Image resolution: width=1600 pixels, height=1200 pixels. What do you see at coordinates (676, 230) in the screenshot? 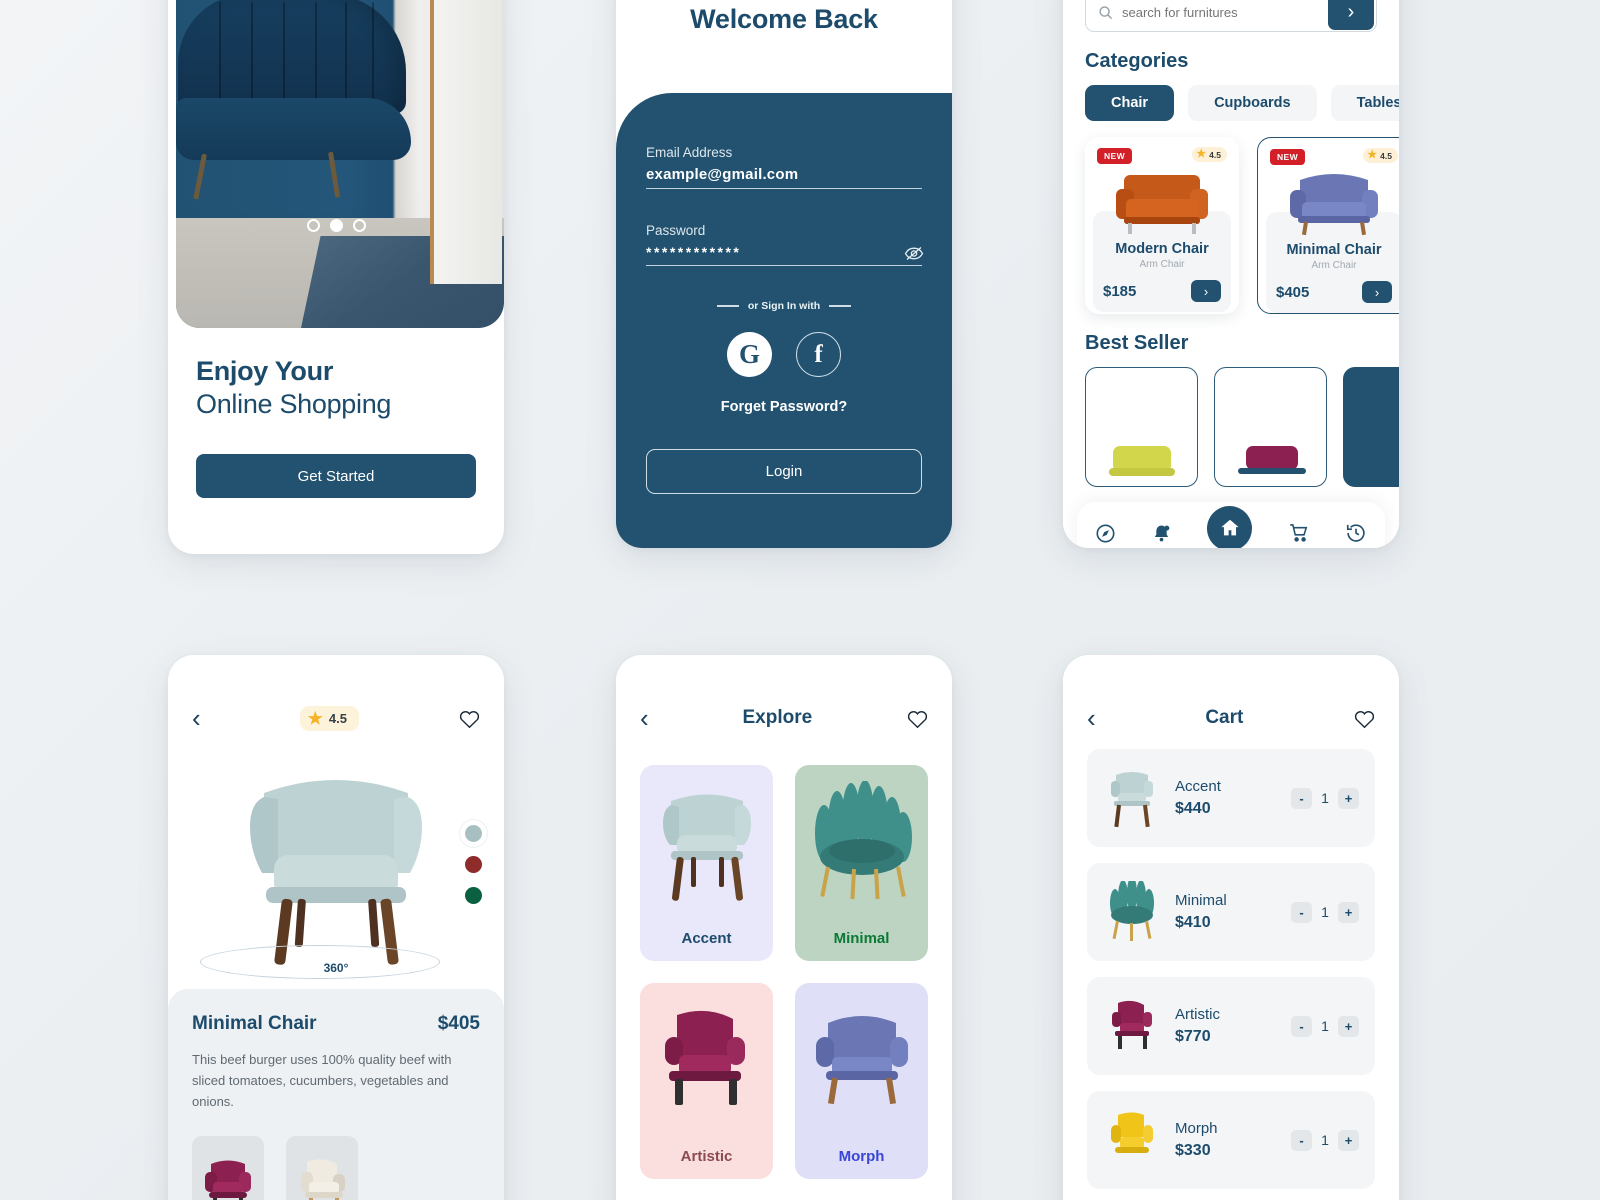
I see `password-label: Password` at bounding box center [676, 230].